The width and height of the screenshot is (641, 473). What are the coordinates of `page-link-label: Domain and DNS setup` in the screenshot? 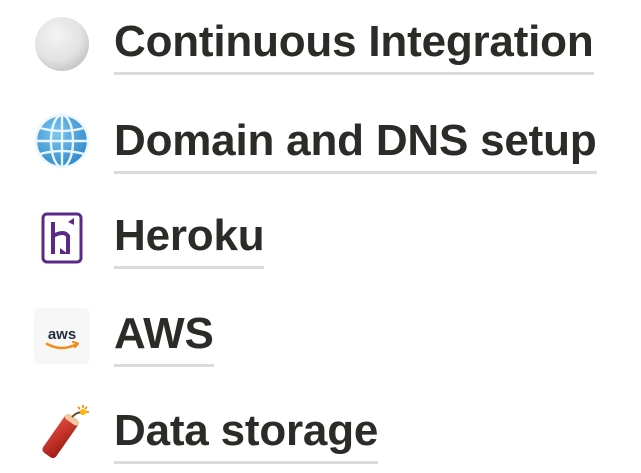 It's located at (355, 145).